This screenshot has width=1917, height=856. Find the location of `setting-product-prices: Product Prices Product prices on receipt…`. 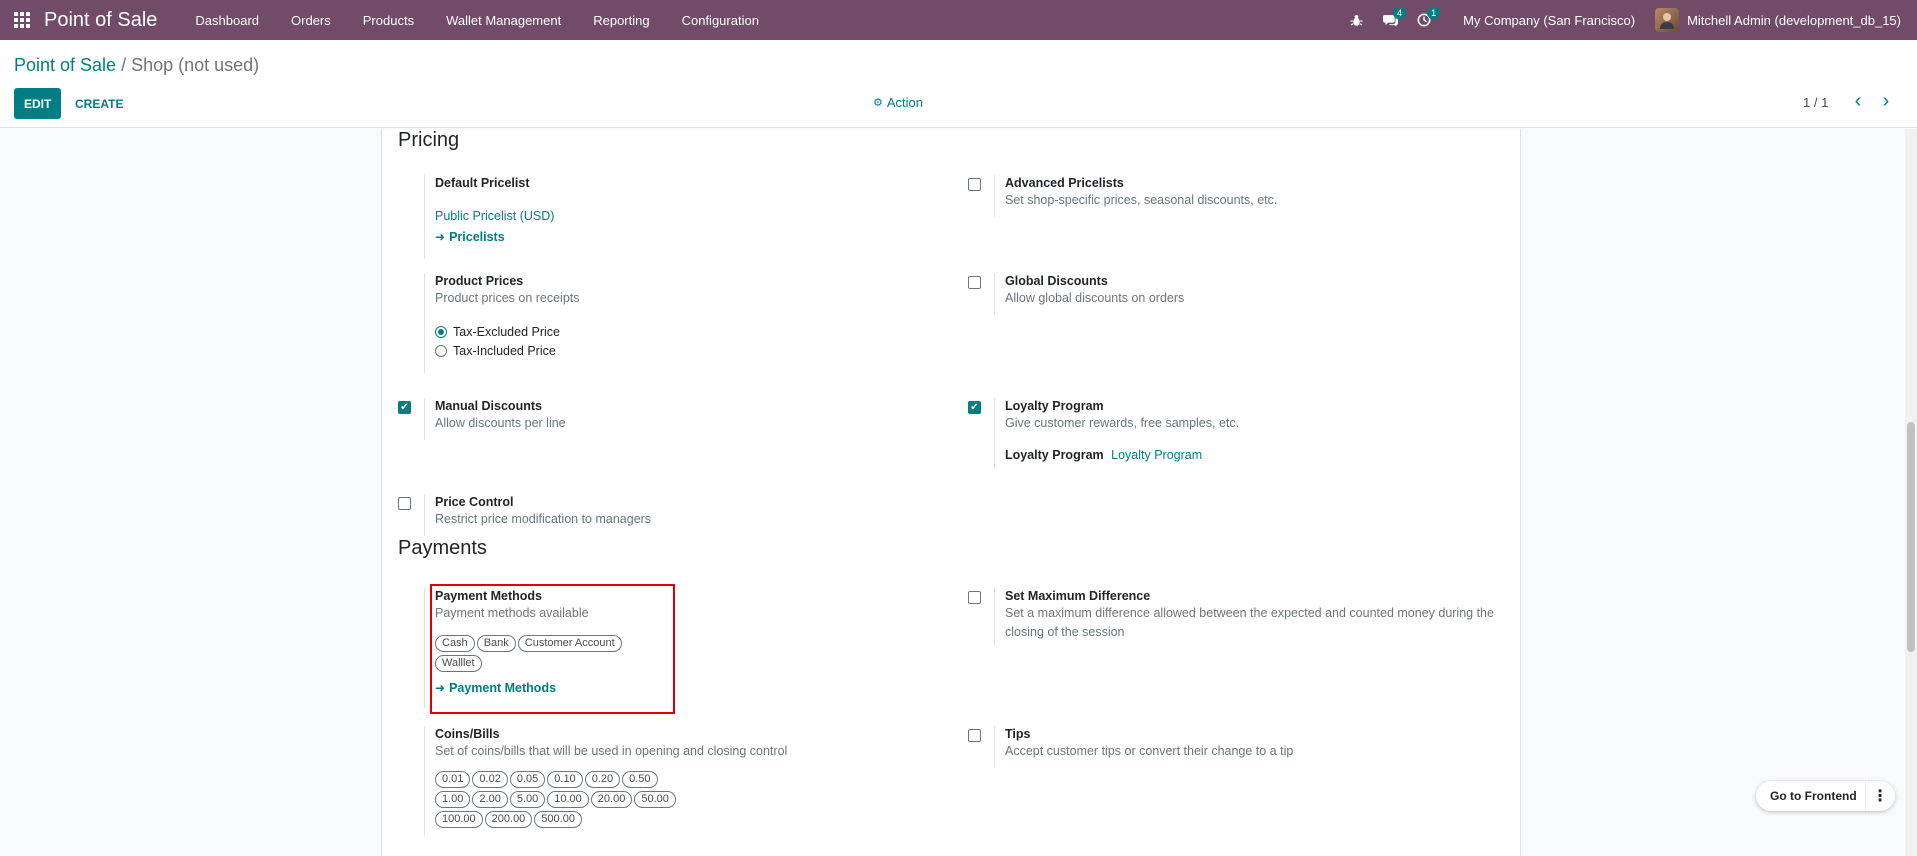

setting-product-prices: Product Prices Product prices on receipt… is located at coordinates (662, 323).